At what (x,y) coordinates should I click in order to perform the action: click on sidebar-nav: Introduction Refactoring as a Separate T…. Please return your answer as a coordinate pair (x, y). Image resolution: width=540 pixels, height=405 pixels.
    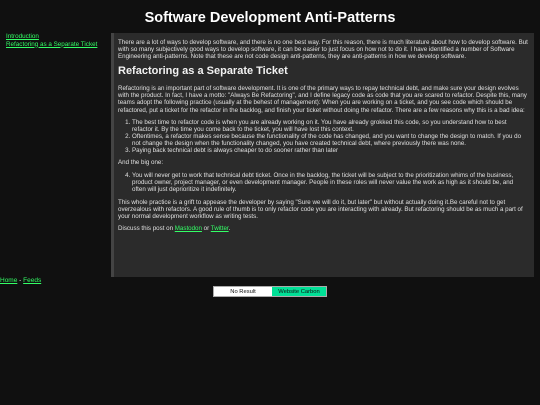
    Looking at the image, I should click on (57, 40).